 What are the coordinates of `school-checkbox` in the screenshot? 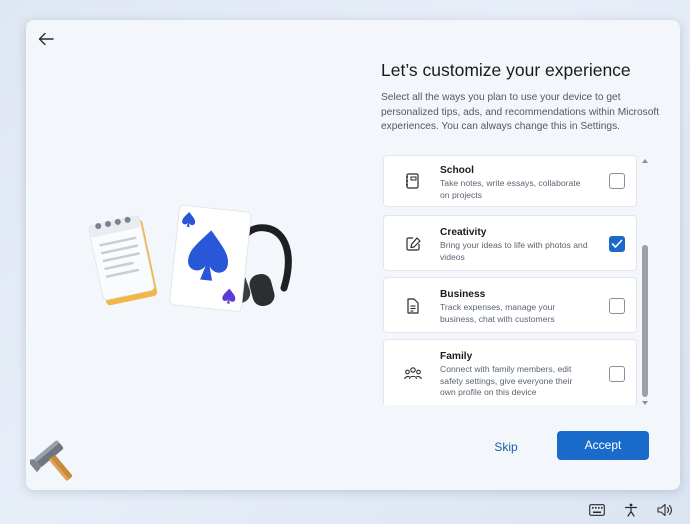 It's located at (617, 181).